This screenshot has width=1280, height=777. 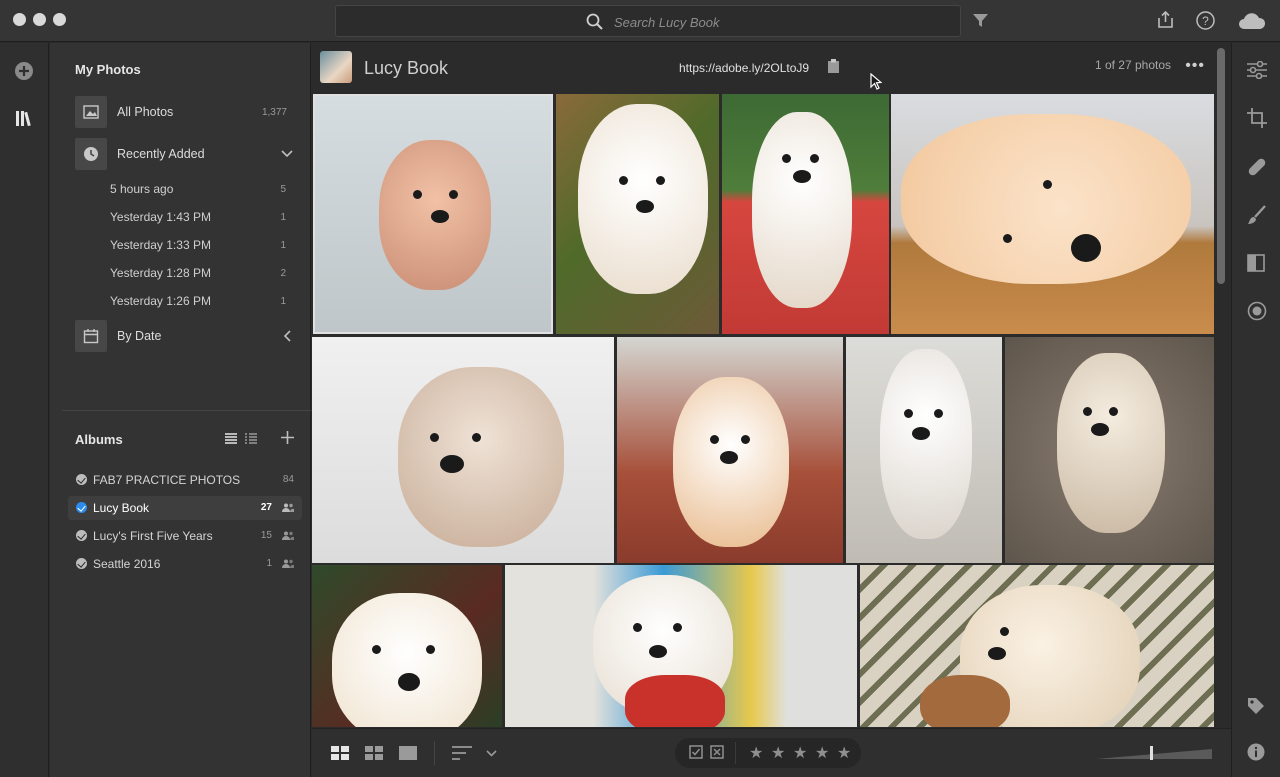 I want to click on photo-count: 1 of 27 photos, so click(x=1132, y=65).